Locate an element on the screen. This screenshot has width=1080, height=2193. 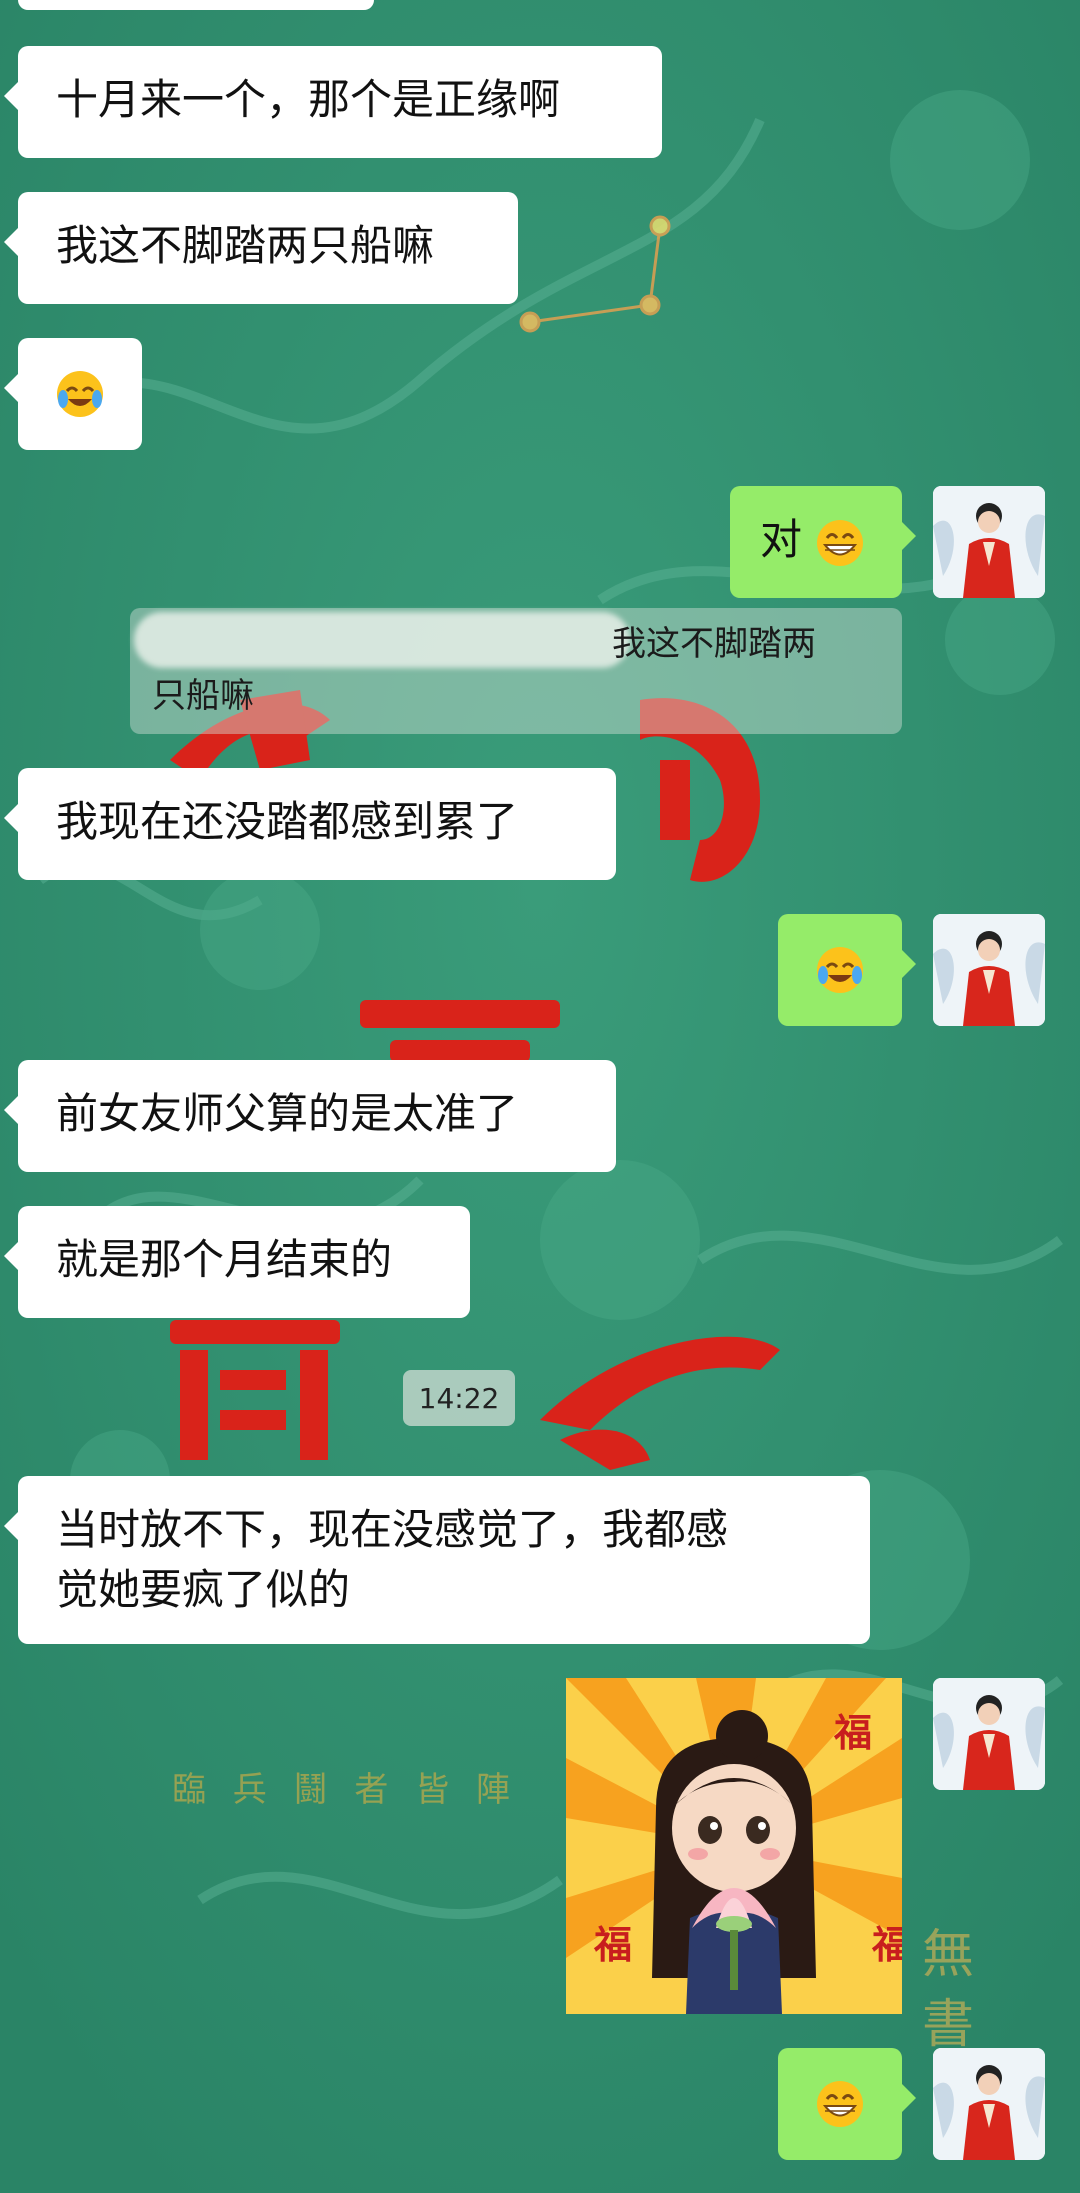
message-text-line-2: 觉她要疯了似的 is located at coordinates (203, 1589).